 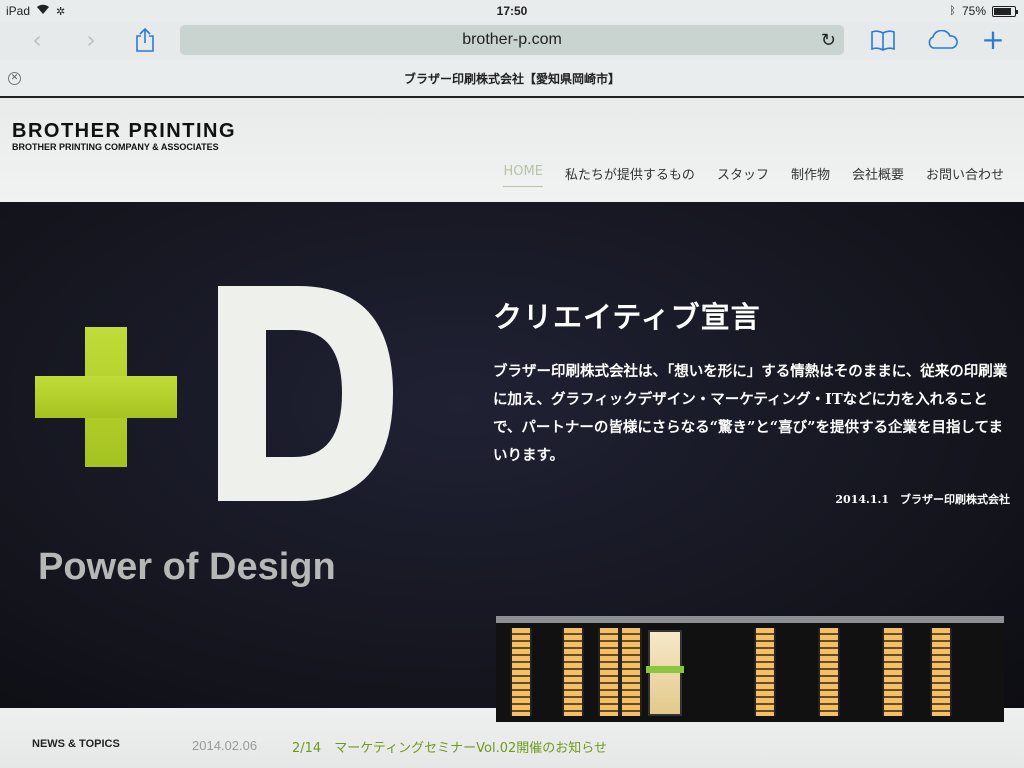 I want to click on battery-icon, so click(x=1005, y=11).